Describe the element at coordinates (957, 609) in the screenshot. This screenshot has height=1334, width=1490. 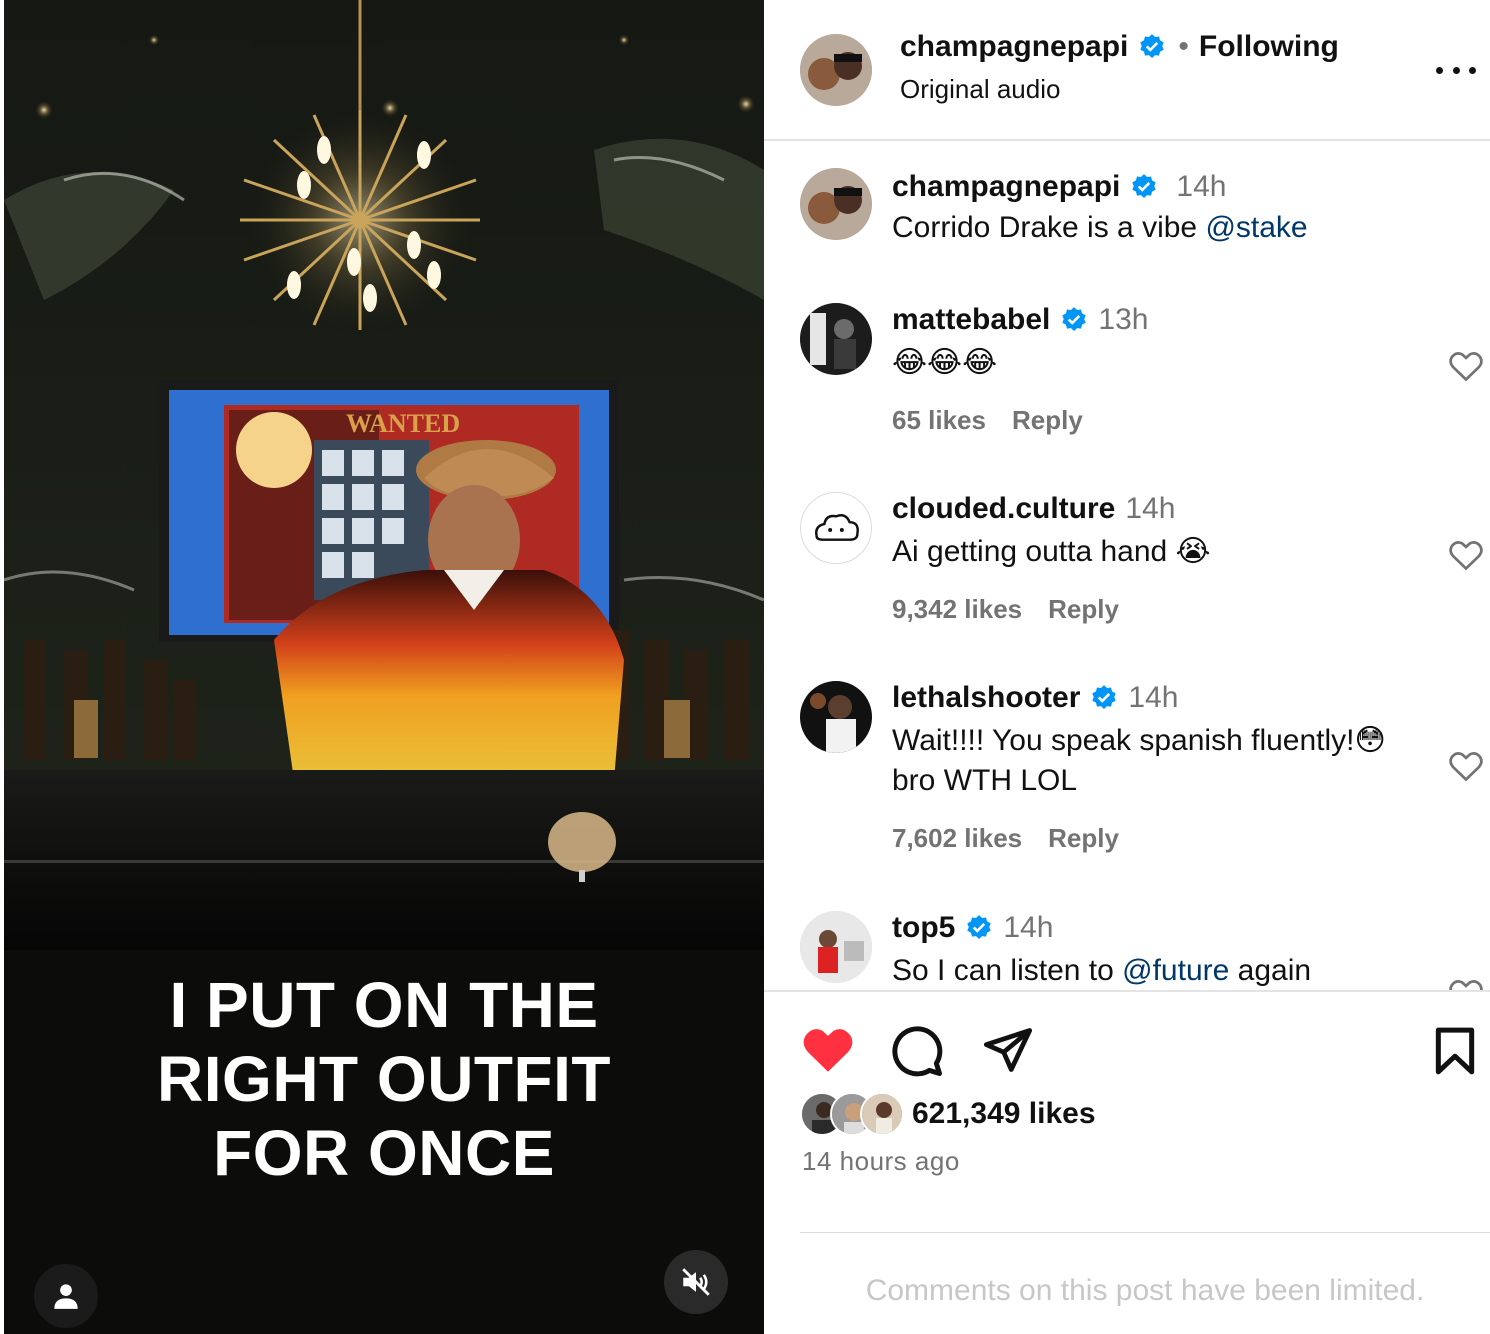
I see `comment-like-count: 9,342 likes` at that location.